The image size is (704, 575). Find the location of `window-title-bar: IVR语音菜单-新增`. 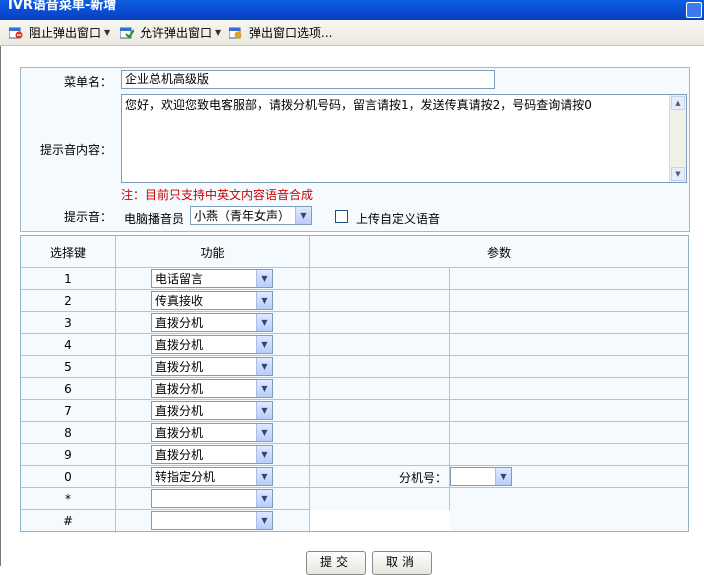

window-title-bar: IVR语音菜单-新增 is located at coordinates (352, 10).